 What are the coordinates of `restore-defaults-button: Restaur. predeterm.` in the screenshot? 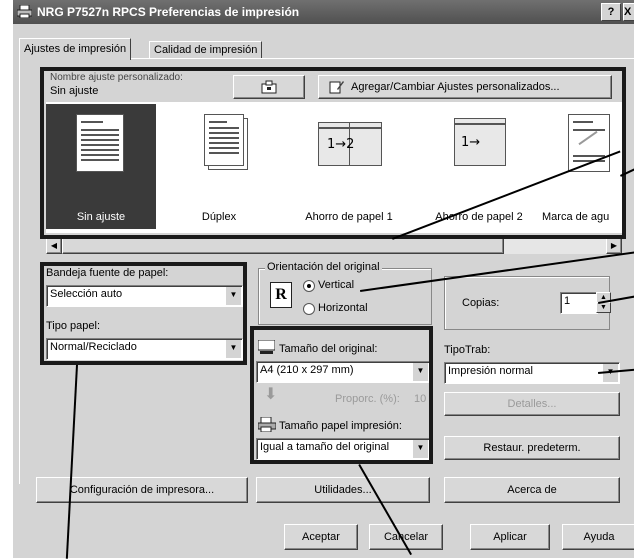 It's located at (532, 448).